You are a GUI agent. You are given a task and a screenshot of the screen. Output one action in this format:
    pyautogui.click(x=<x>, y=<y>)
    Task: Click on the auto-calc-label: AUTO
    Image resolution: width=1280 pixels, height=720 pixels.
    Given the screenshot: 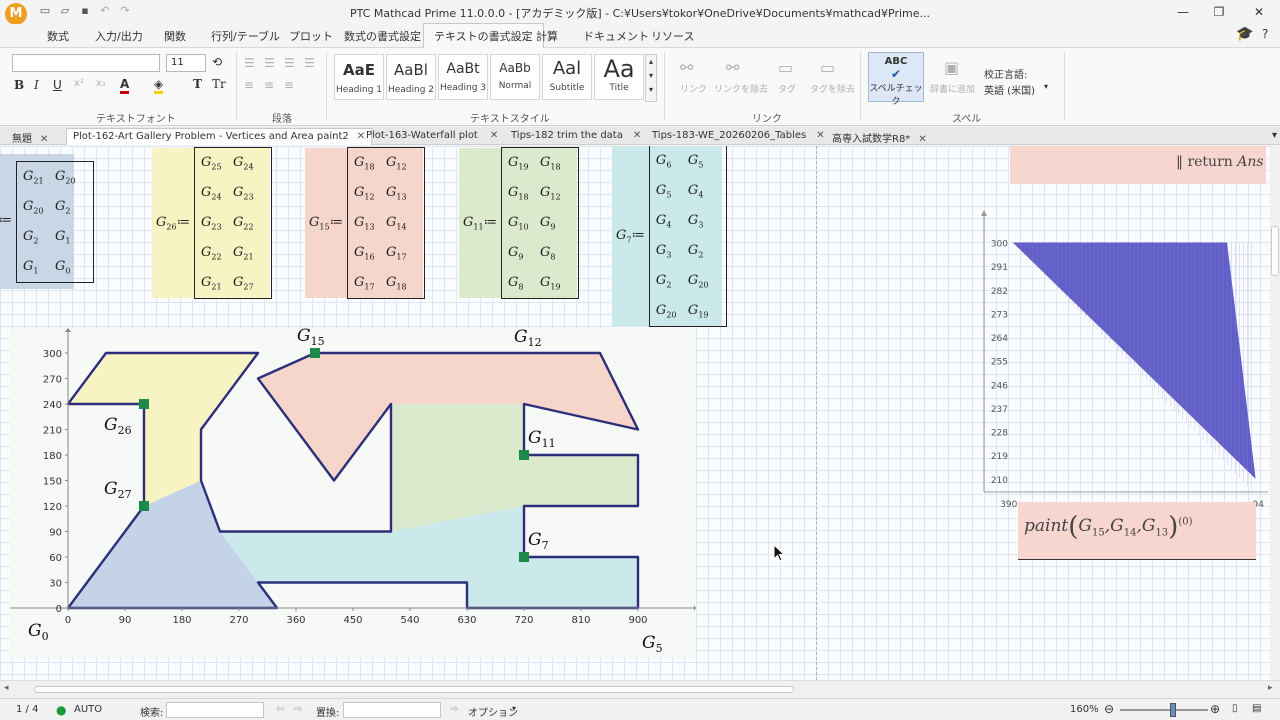 What is the action you would take?
    pyautogui.click(x=88, y=709)
    